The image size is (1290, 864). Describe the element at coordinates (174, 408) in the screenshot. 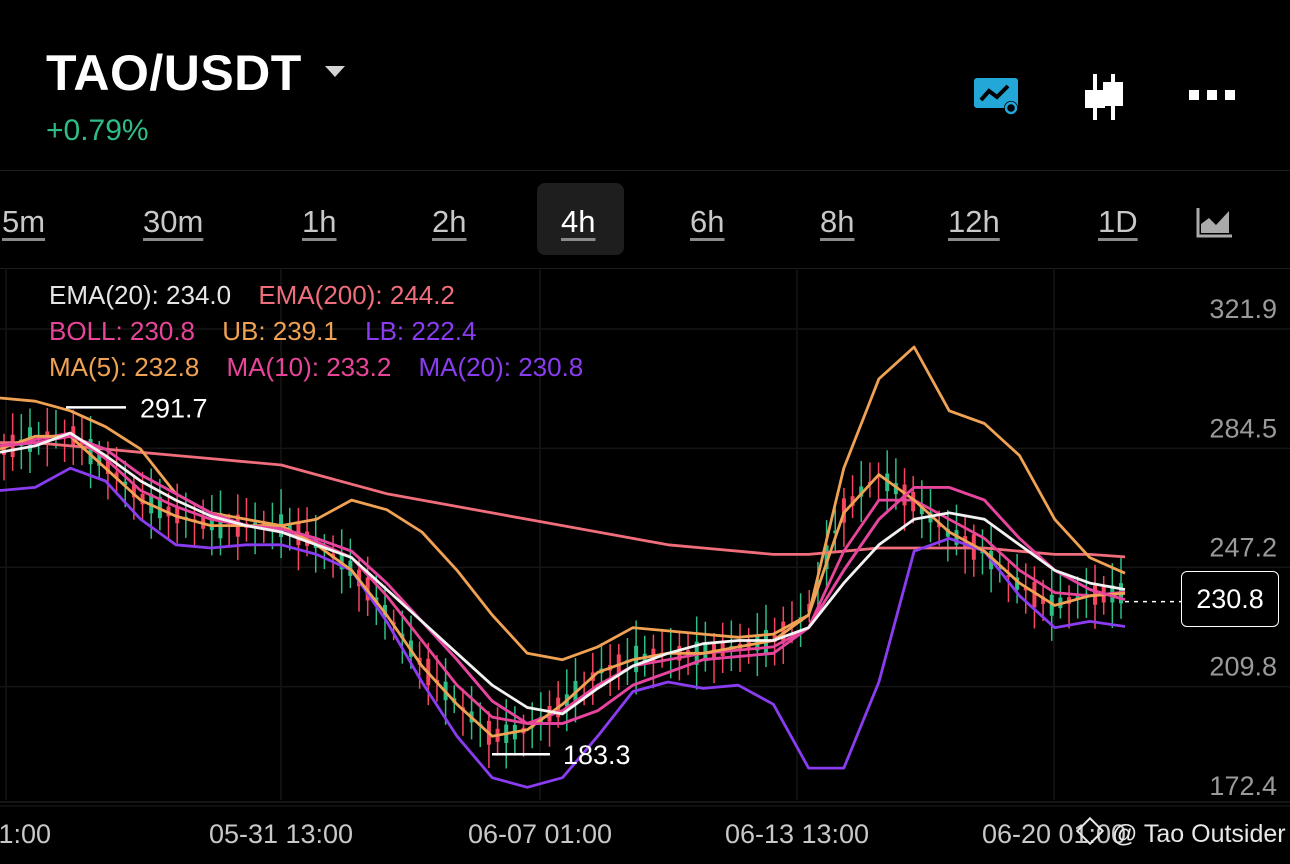

I see `high-marker-label: 291.7` at that location.